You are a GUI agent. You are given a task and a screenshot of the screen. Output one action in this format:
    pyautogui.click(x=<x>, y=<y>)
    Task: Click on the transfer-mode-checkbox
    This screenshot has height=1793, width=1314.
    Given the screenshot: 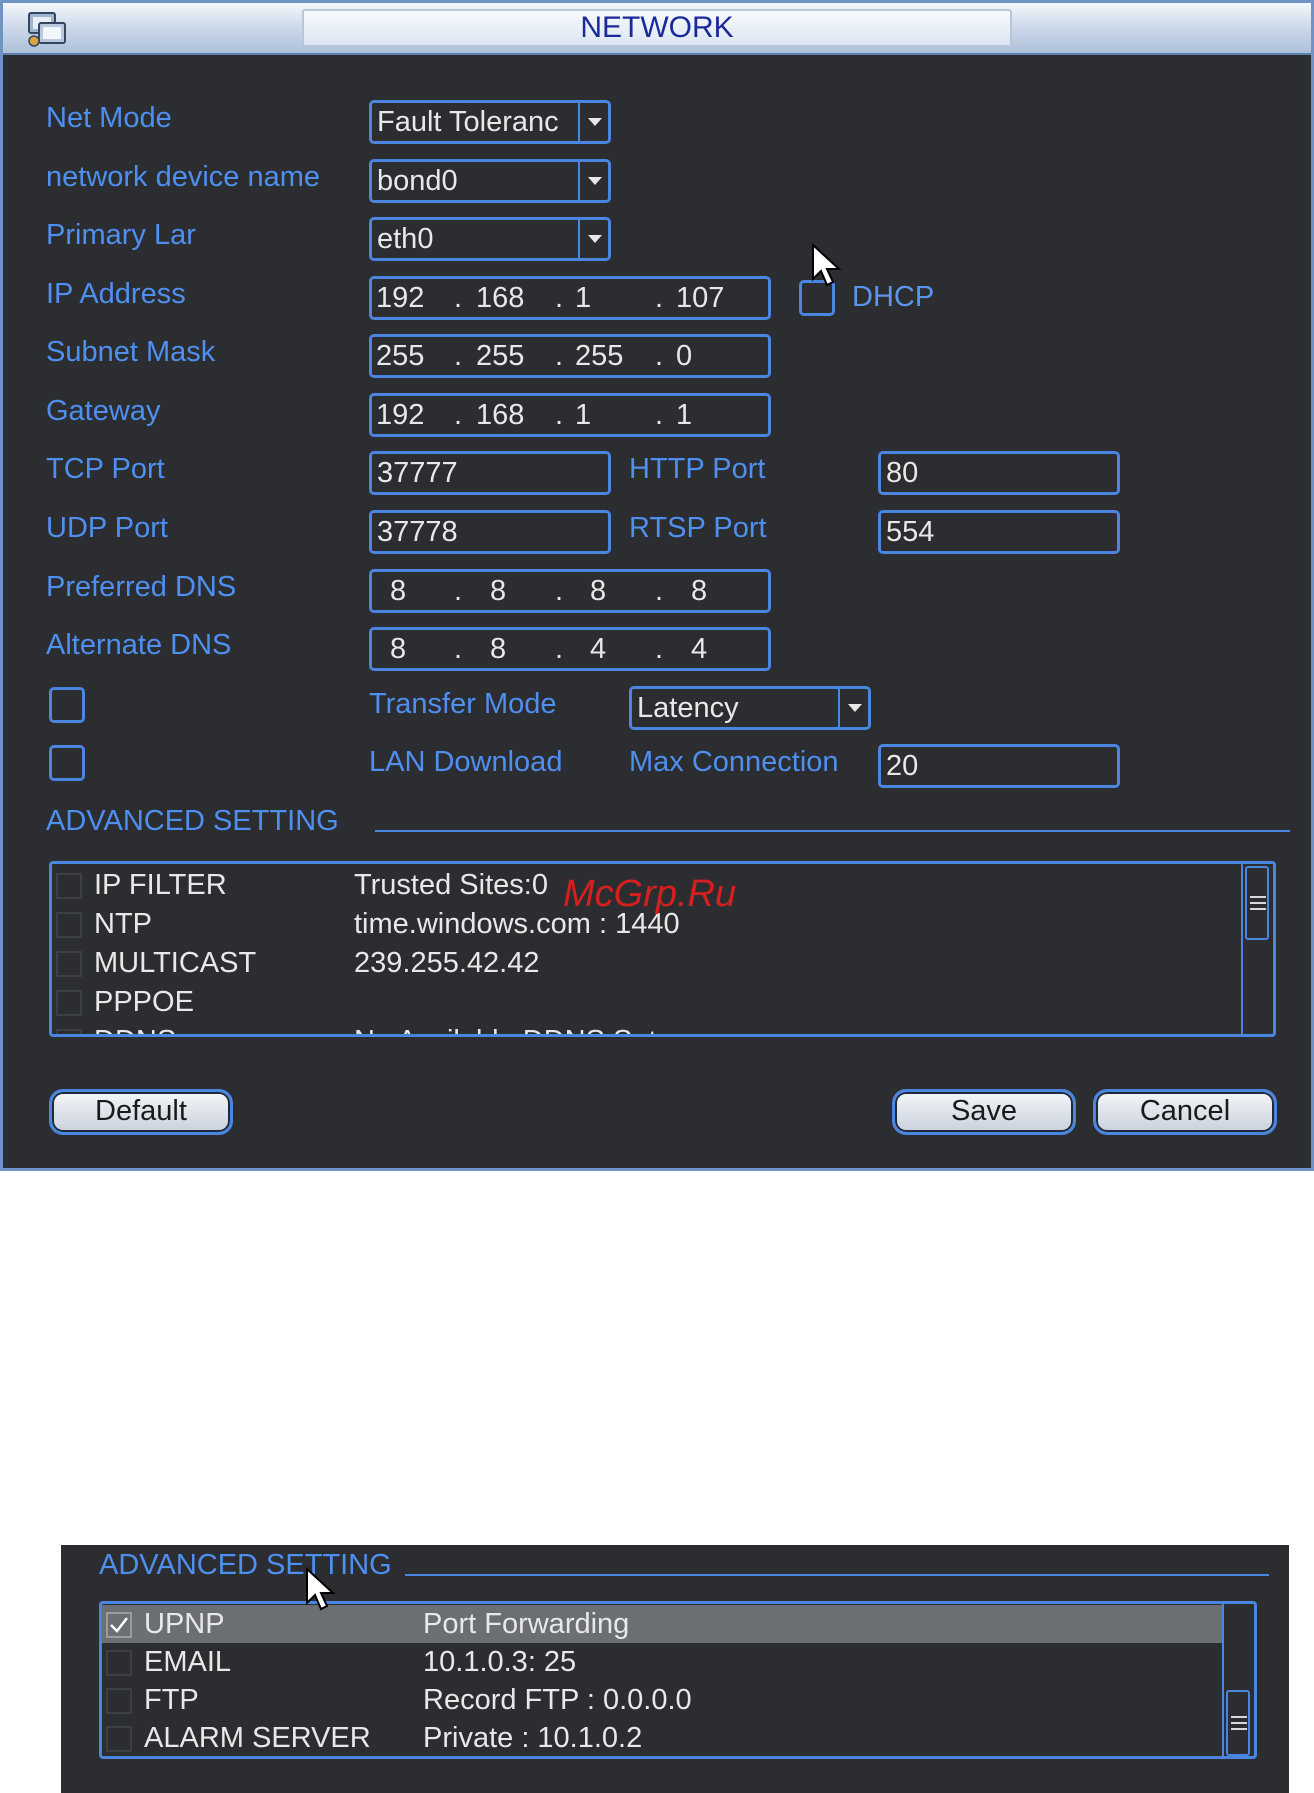 What is the action you would take?
    pyautogui.click(x=67, y=705)
    